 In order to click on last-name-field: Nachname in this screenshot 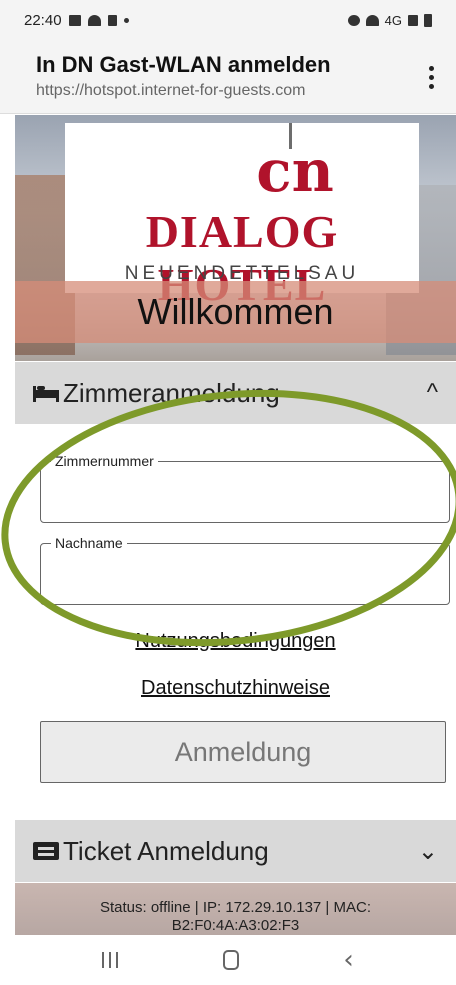, I will do `click(245, 570)`.